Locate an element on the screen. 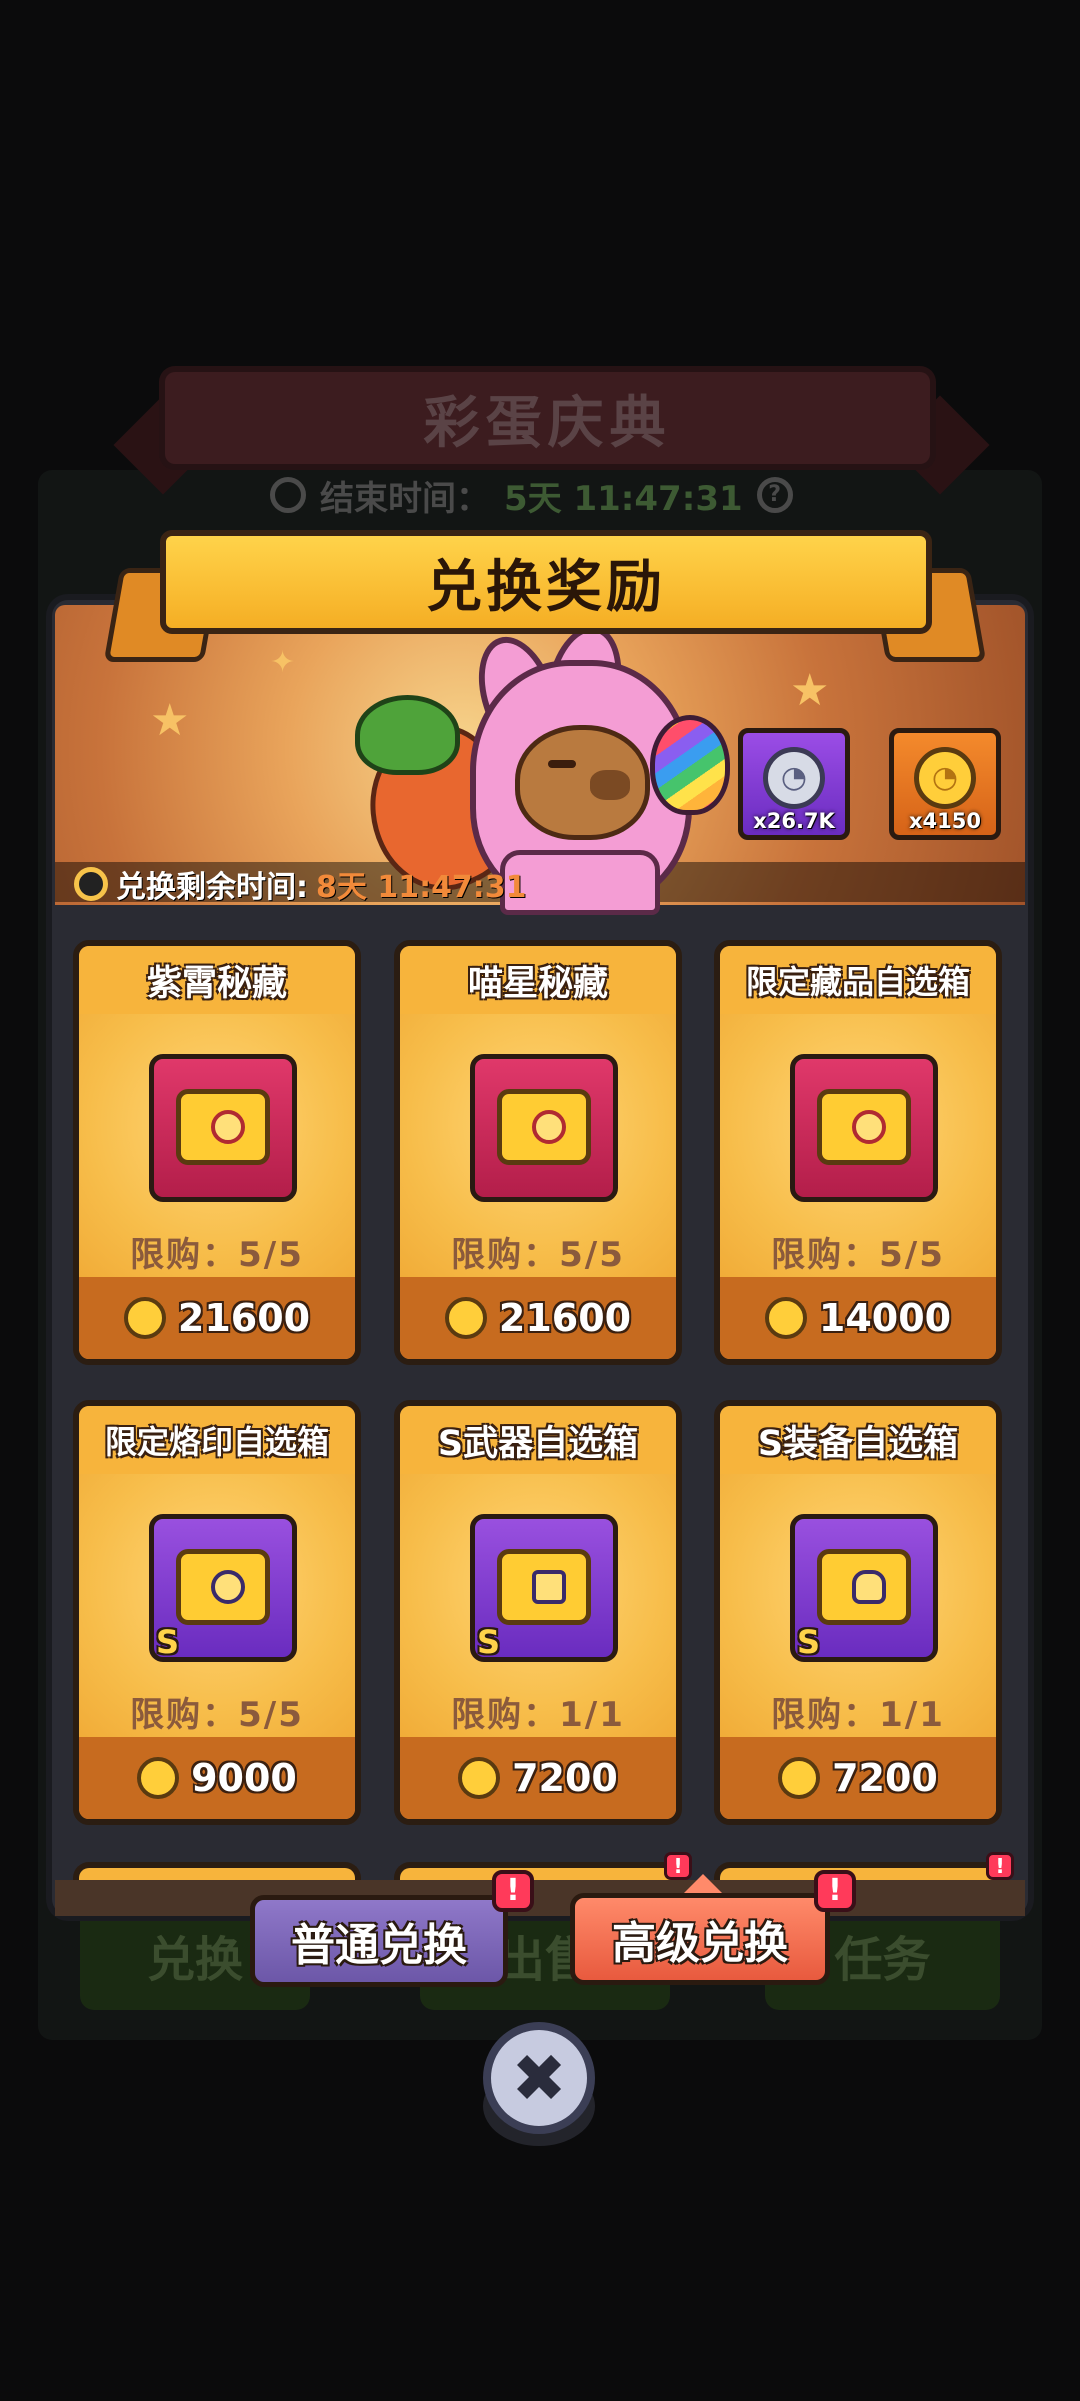  shop-card: 喵星秘藏 限购：5/5 21600 is located at coordinates (538, 1152).